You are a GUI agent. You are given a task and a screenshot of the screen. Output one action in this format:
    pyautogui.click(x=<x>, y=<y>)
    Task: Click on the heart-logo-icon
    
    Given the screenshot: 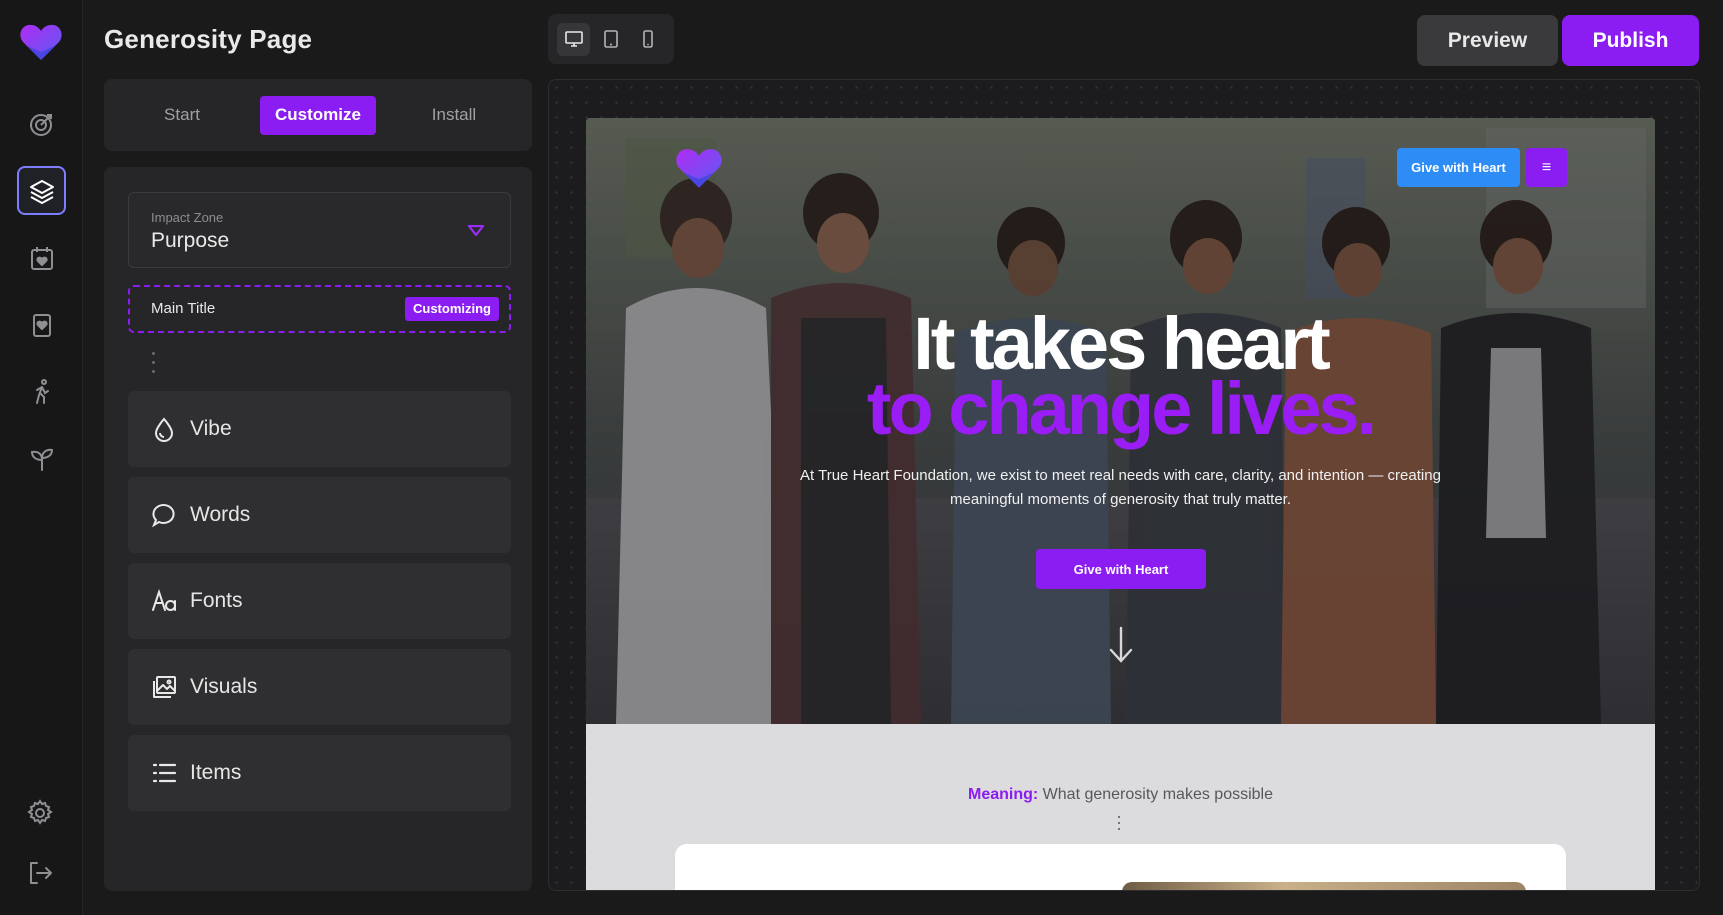 What is the action you would take?
    pyautogui.click(x=41, y=42)
    